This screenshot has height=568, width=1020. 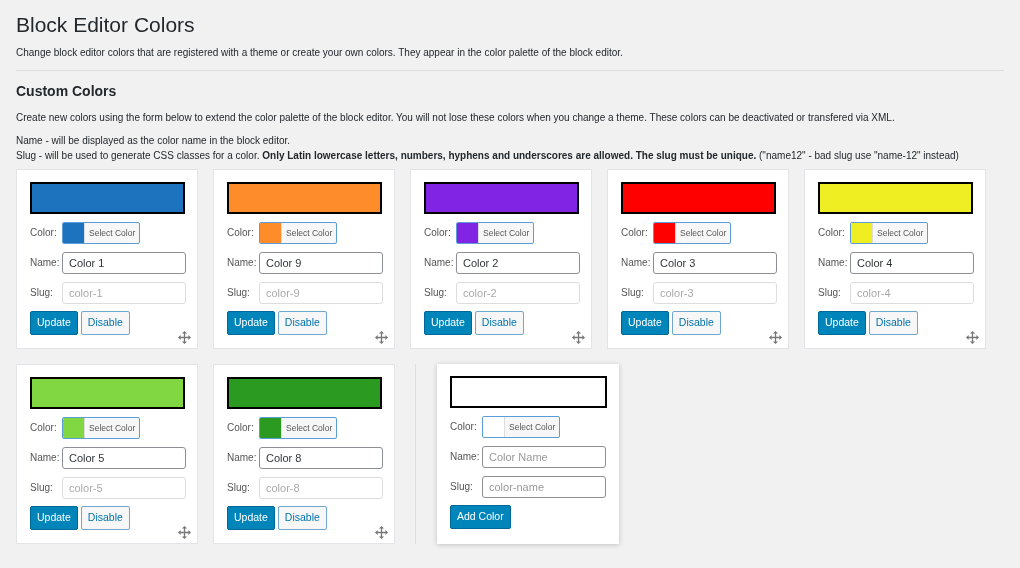 What do you see at coordinates (321, 263) in the screenshot?
I see `name-field: Color 9` at bounding box center [321, 263].